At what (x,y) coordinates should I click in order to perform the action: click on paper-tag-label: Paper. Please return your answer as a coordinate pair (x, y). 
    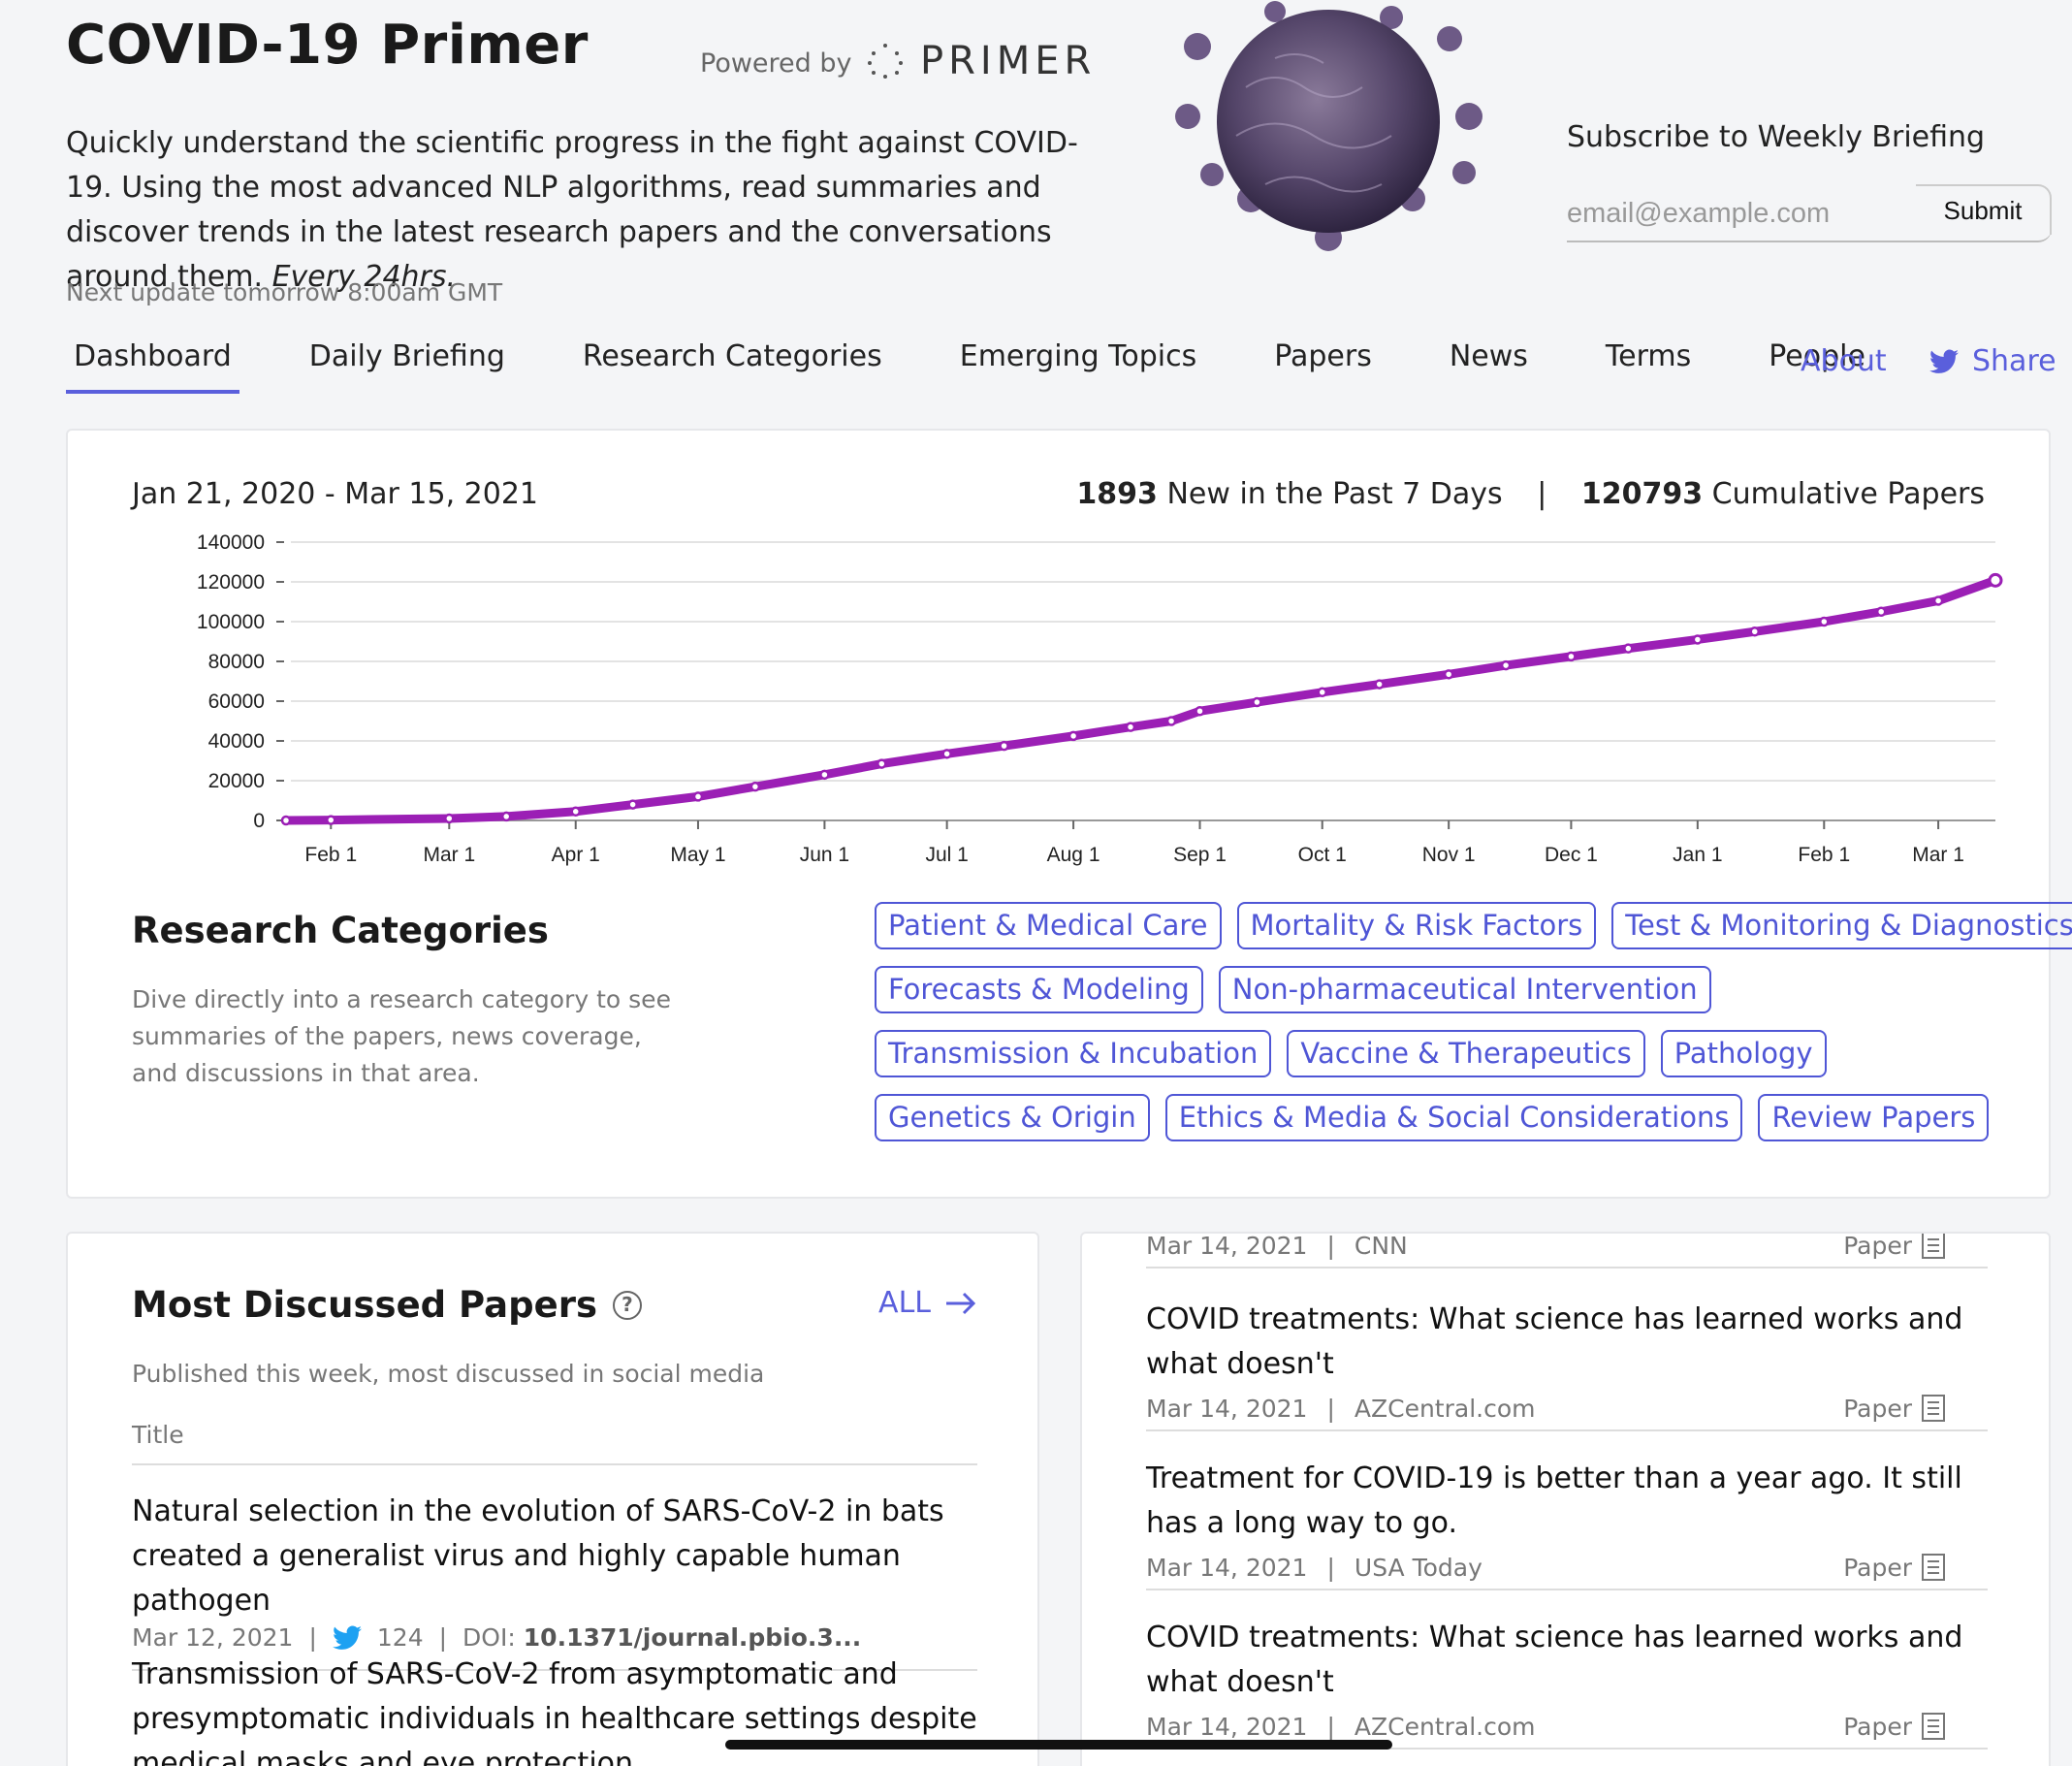
    Looking at the image, I should click on (1877, 1726).